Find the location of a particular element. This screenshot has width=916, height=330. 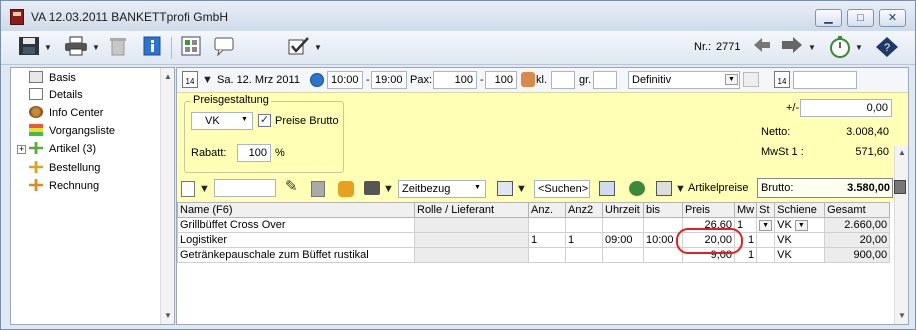

cell-preis: 20,00 is located at coordinates (708, 240).